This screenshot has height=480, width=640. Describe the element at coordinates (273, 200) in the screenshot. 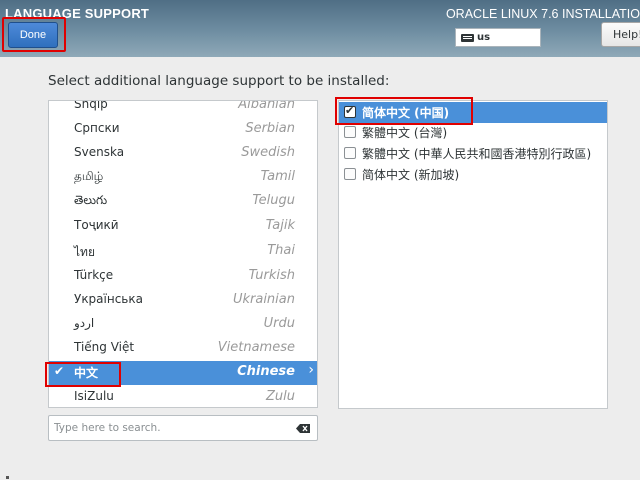

I see `language-english-name: Telugu` at that location.